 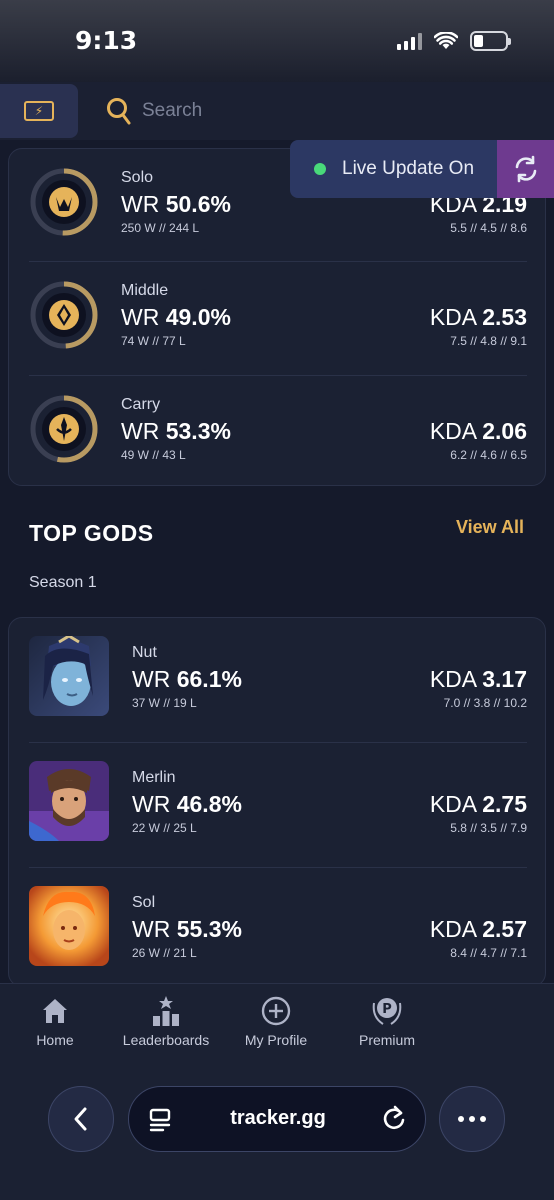 I want to click on nav-label: Home, so click(x=55, y=1040).